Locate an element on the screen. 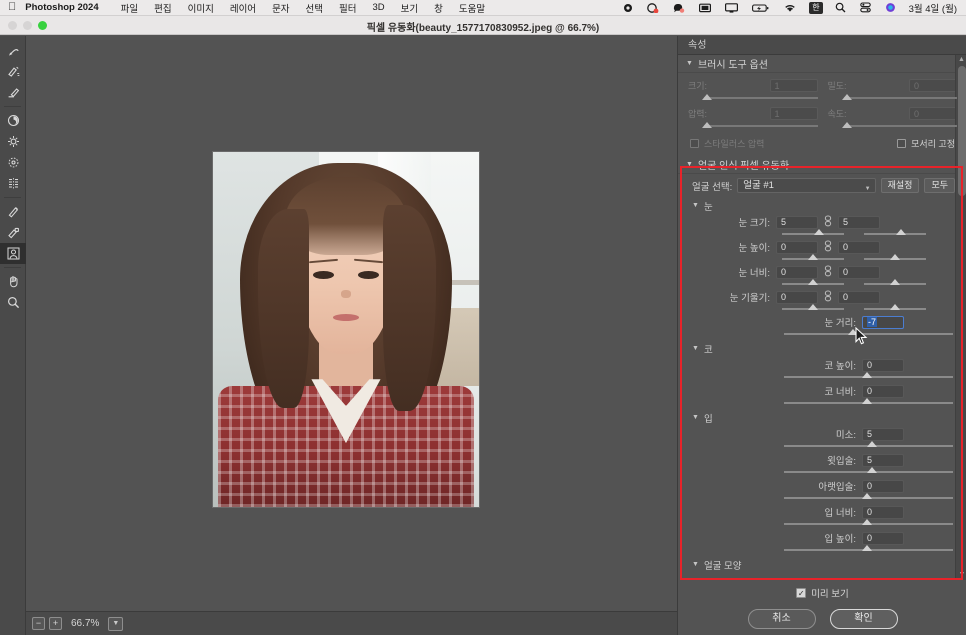 The height and width of the screenshot is (635, 966). wifi-icon is located at coordinates (790, 8).